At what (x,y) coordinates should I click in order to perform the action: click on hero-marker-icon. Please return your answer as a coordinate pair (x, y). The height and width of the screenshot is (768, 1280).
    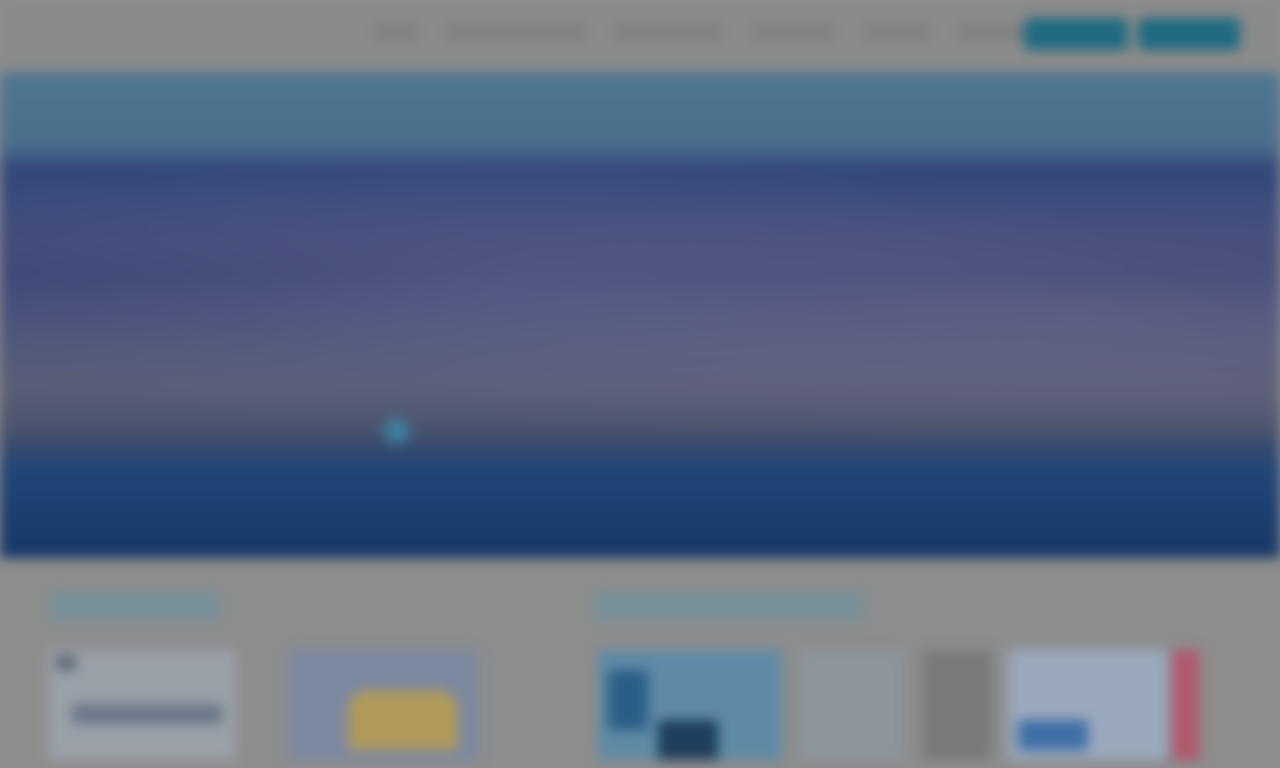
    Looking at the image, I should click on (397, 431).